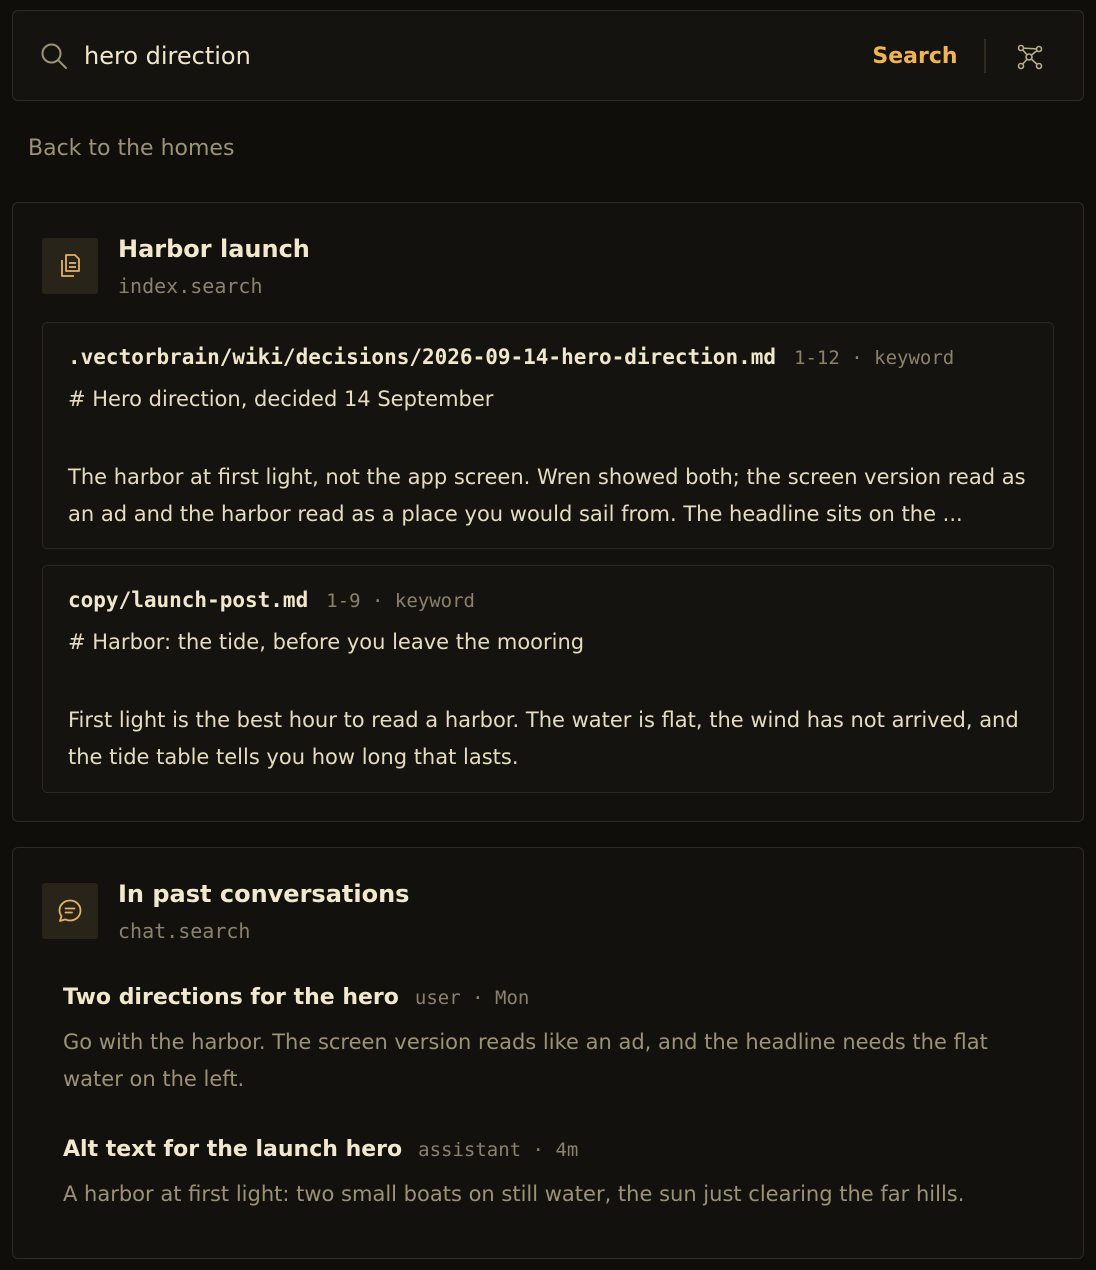  Describe the element at coordinates (434, 56) in the screenshot. I see `search-input` at that location.